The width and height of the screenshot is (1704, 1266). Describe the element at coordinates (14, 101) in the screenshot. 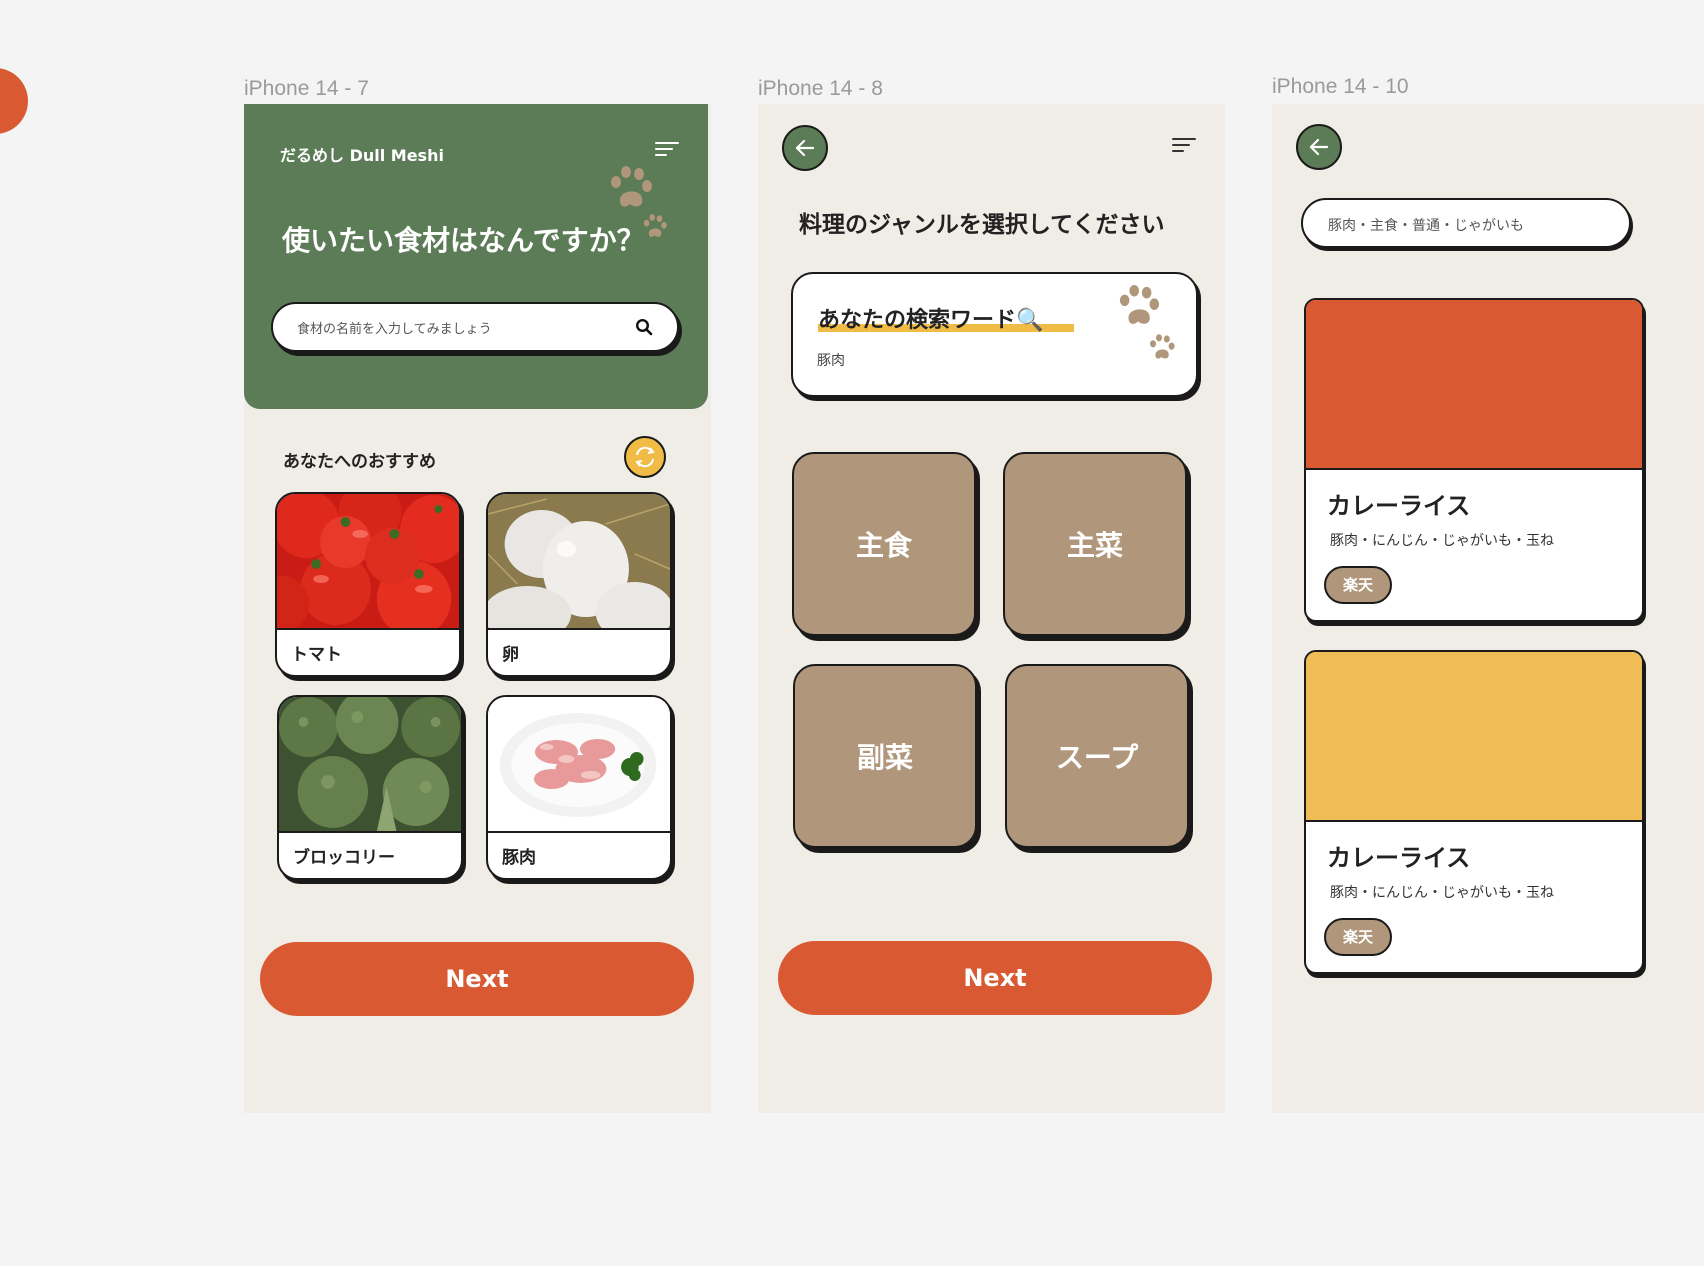

I see `orange-circle-decoration` at that location.